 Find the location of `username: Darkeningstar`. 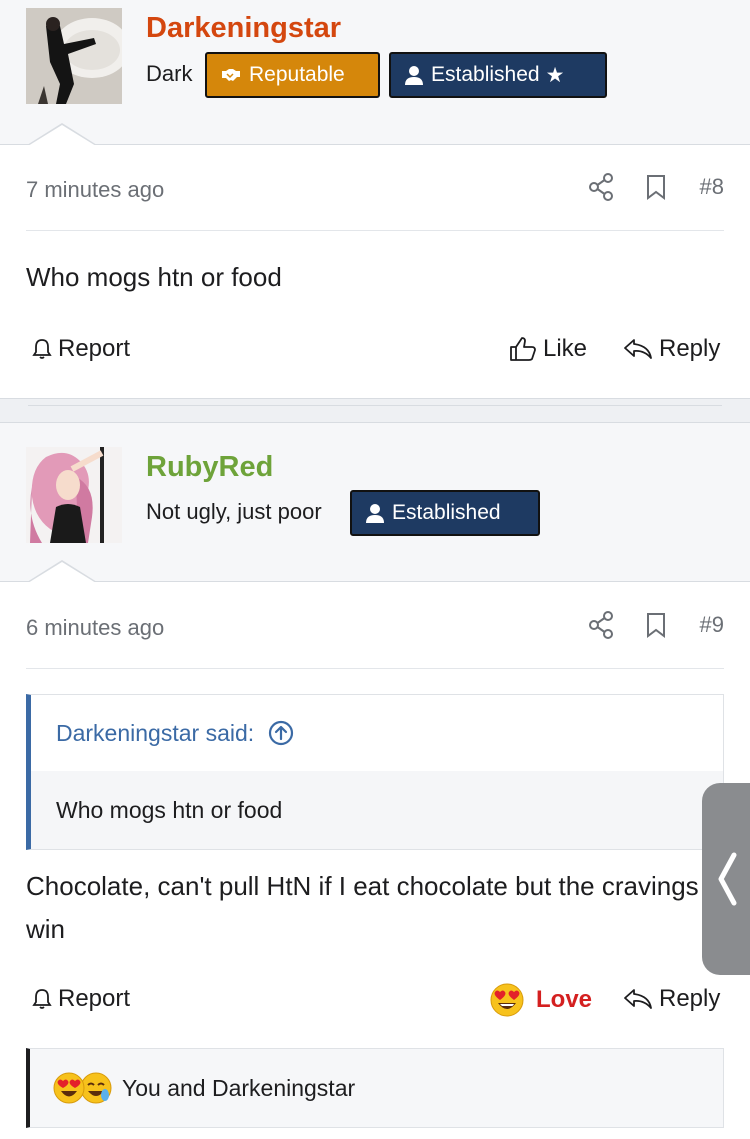

username: Darkeningstar is located at coordinates (243, 28).